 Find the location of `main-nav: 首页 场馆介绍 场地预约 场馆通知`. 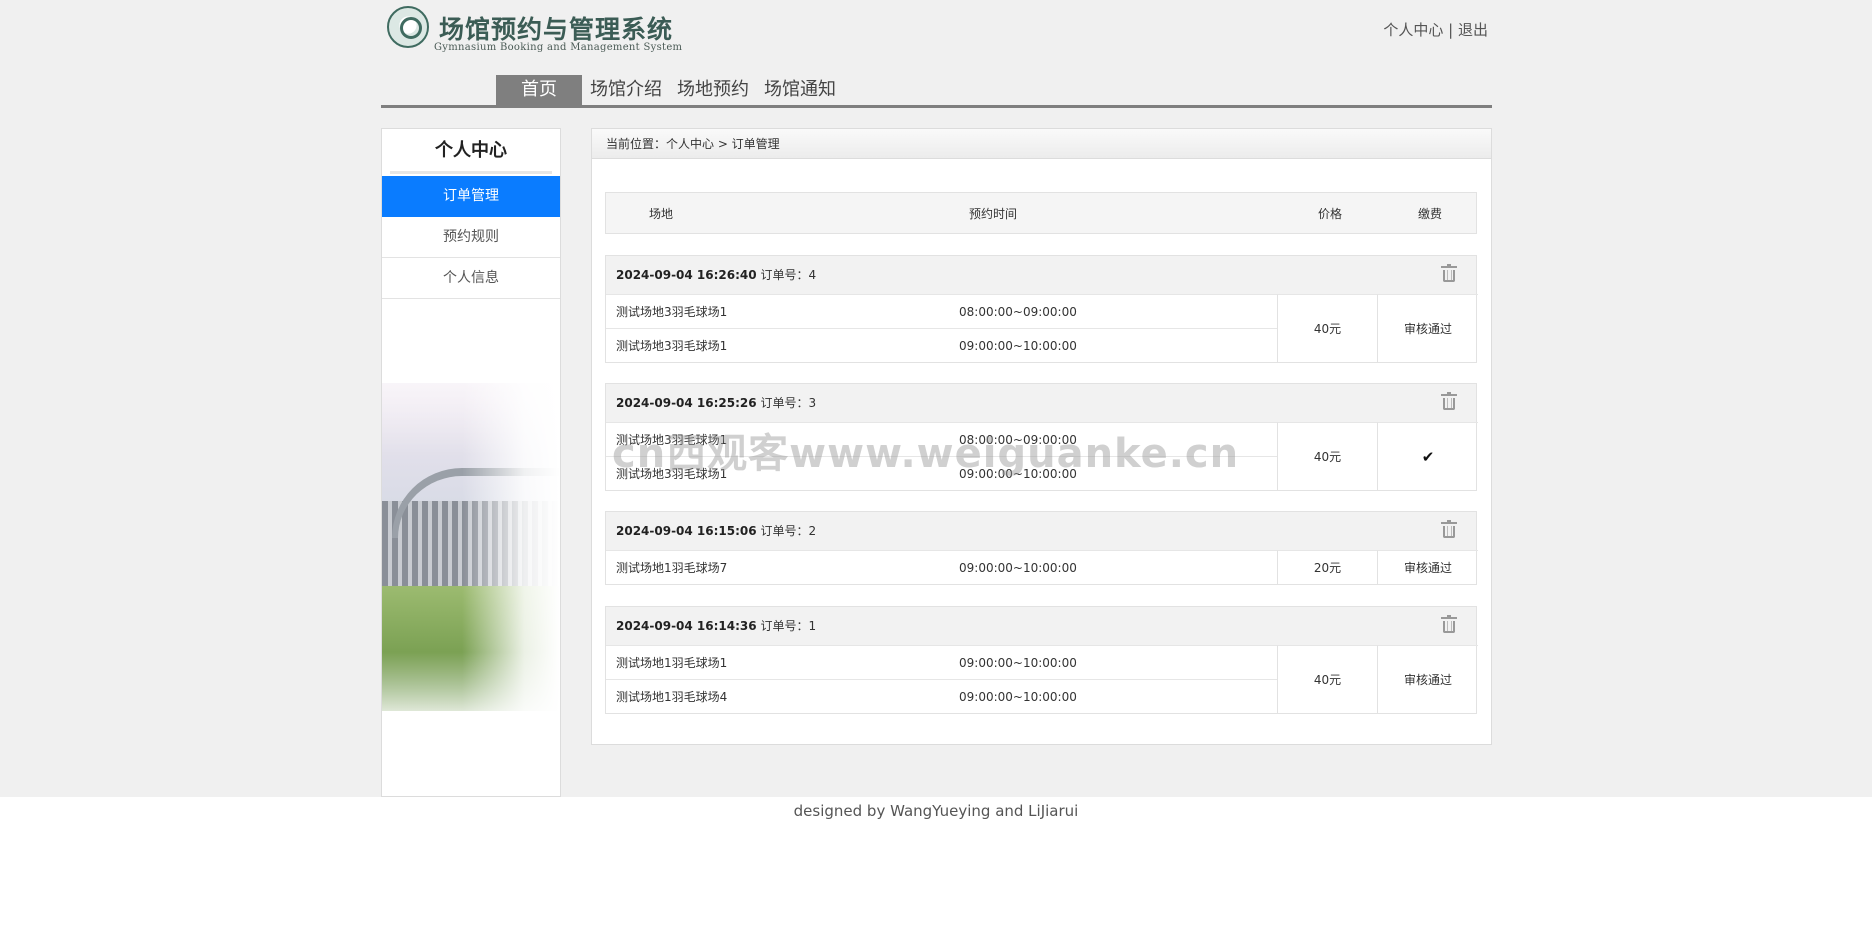

main-nav: 首页 场馆介绍 场地预约 场馆通知 is located at coordinates (936, 91).